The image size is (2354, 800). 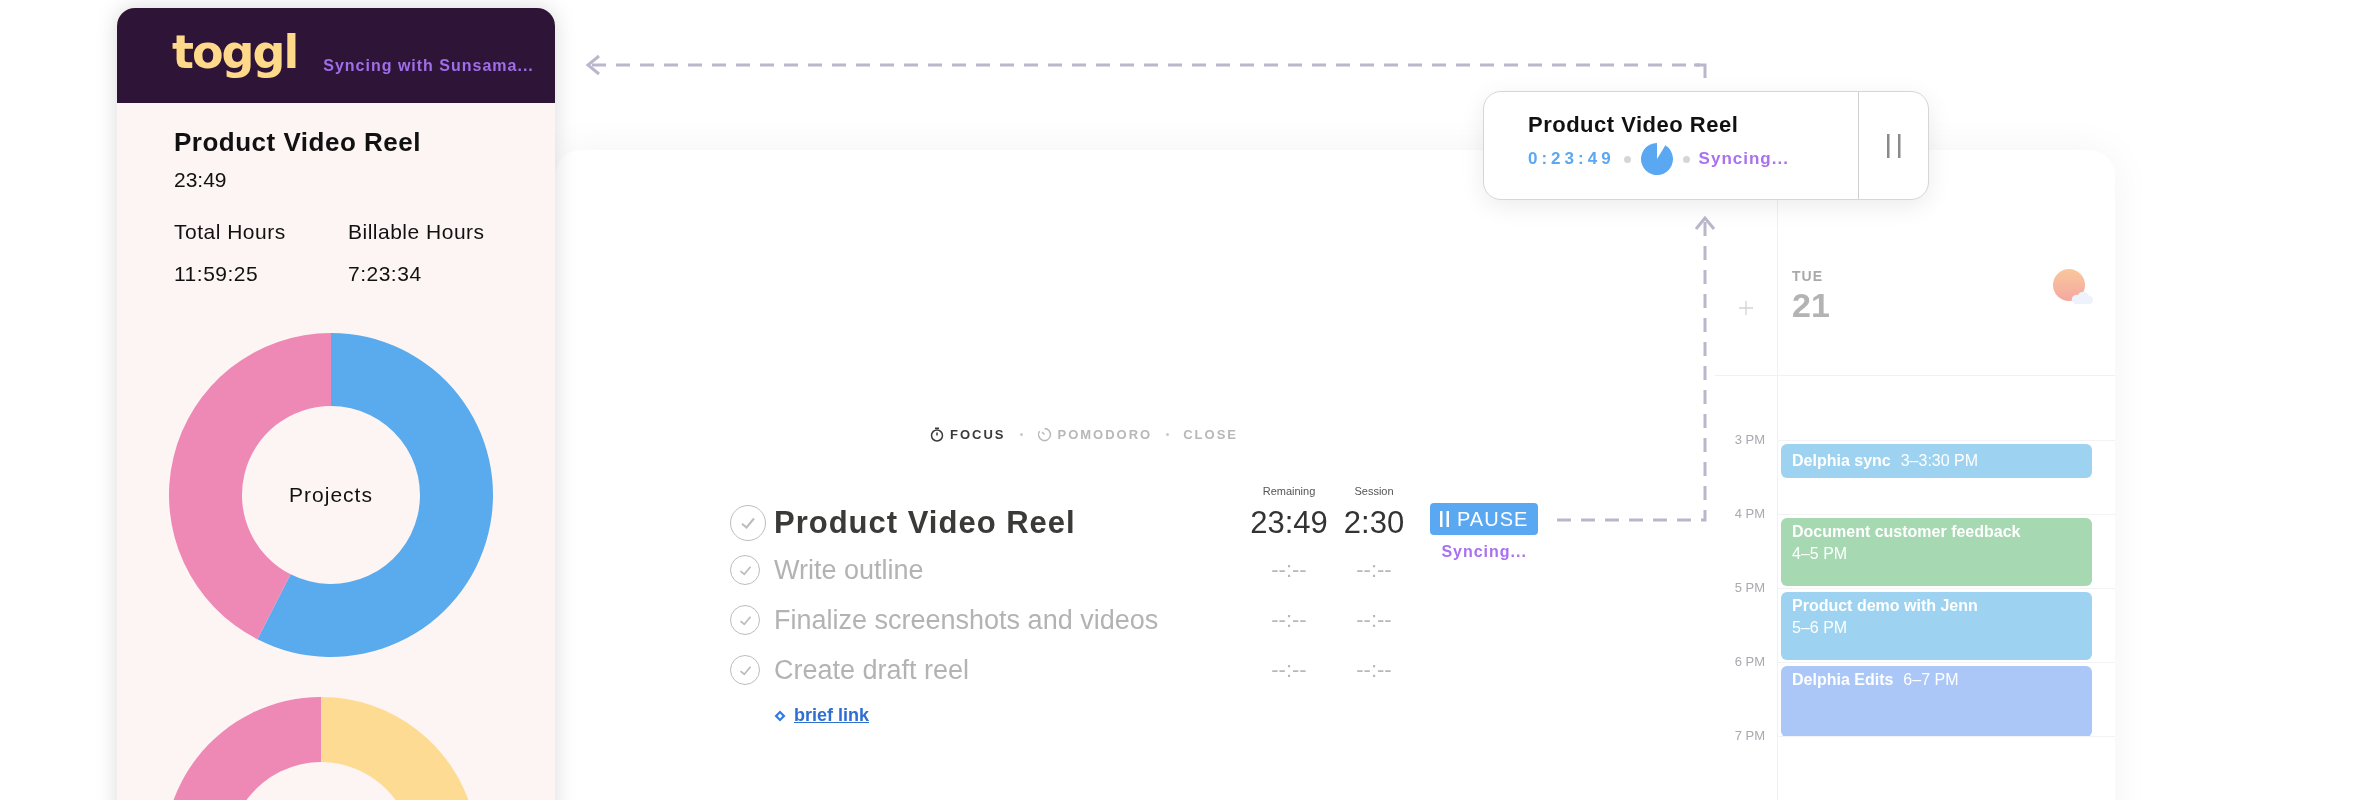 I want to click on stat-value: 7:23:34, so click(x=385, y=274).